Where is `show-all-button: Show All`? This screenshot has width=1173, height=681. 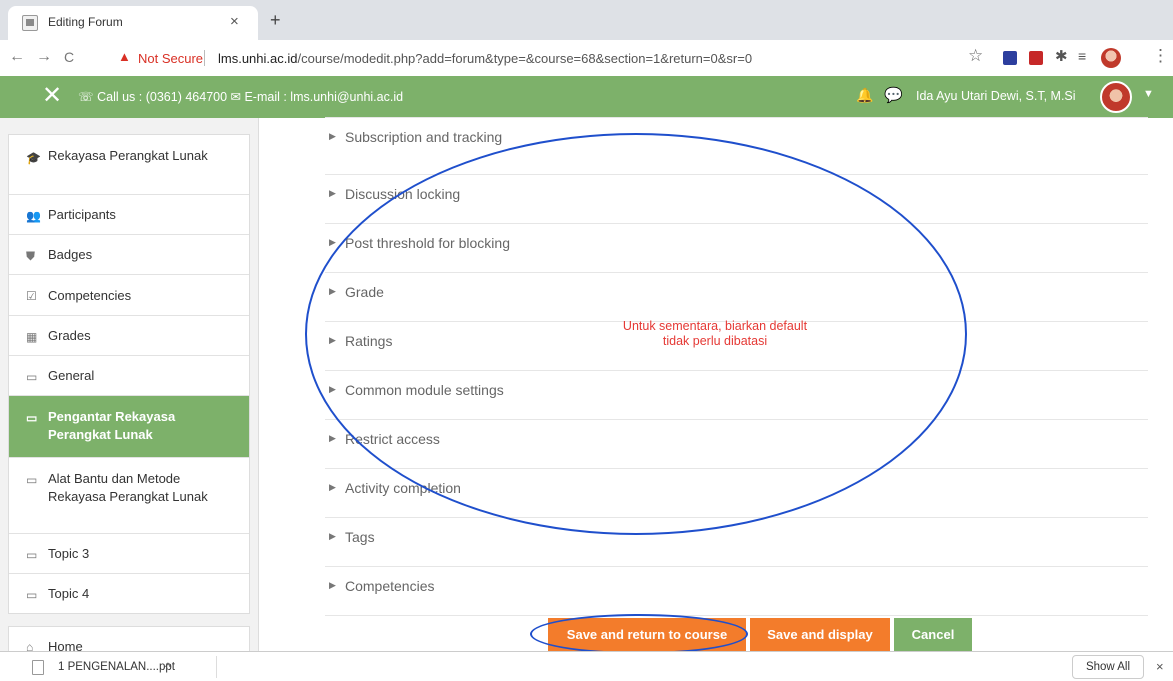
show-all-button: Show All is located at coordinates (1108, 667).